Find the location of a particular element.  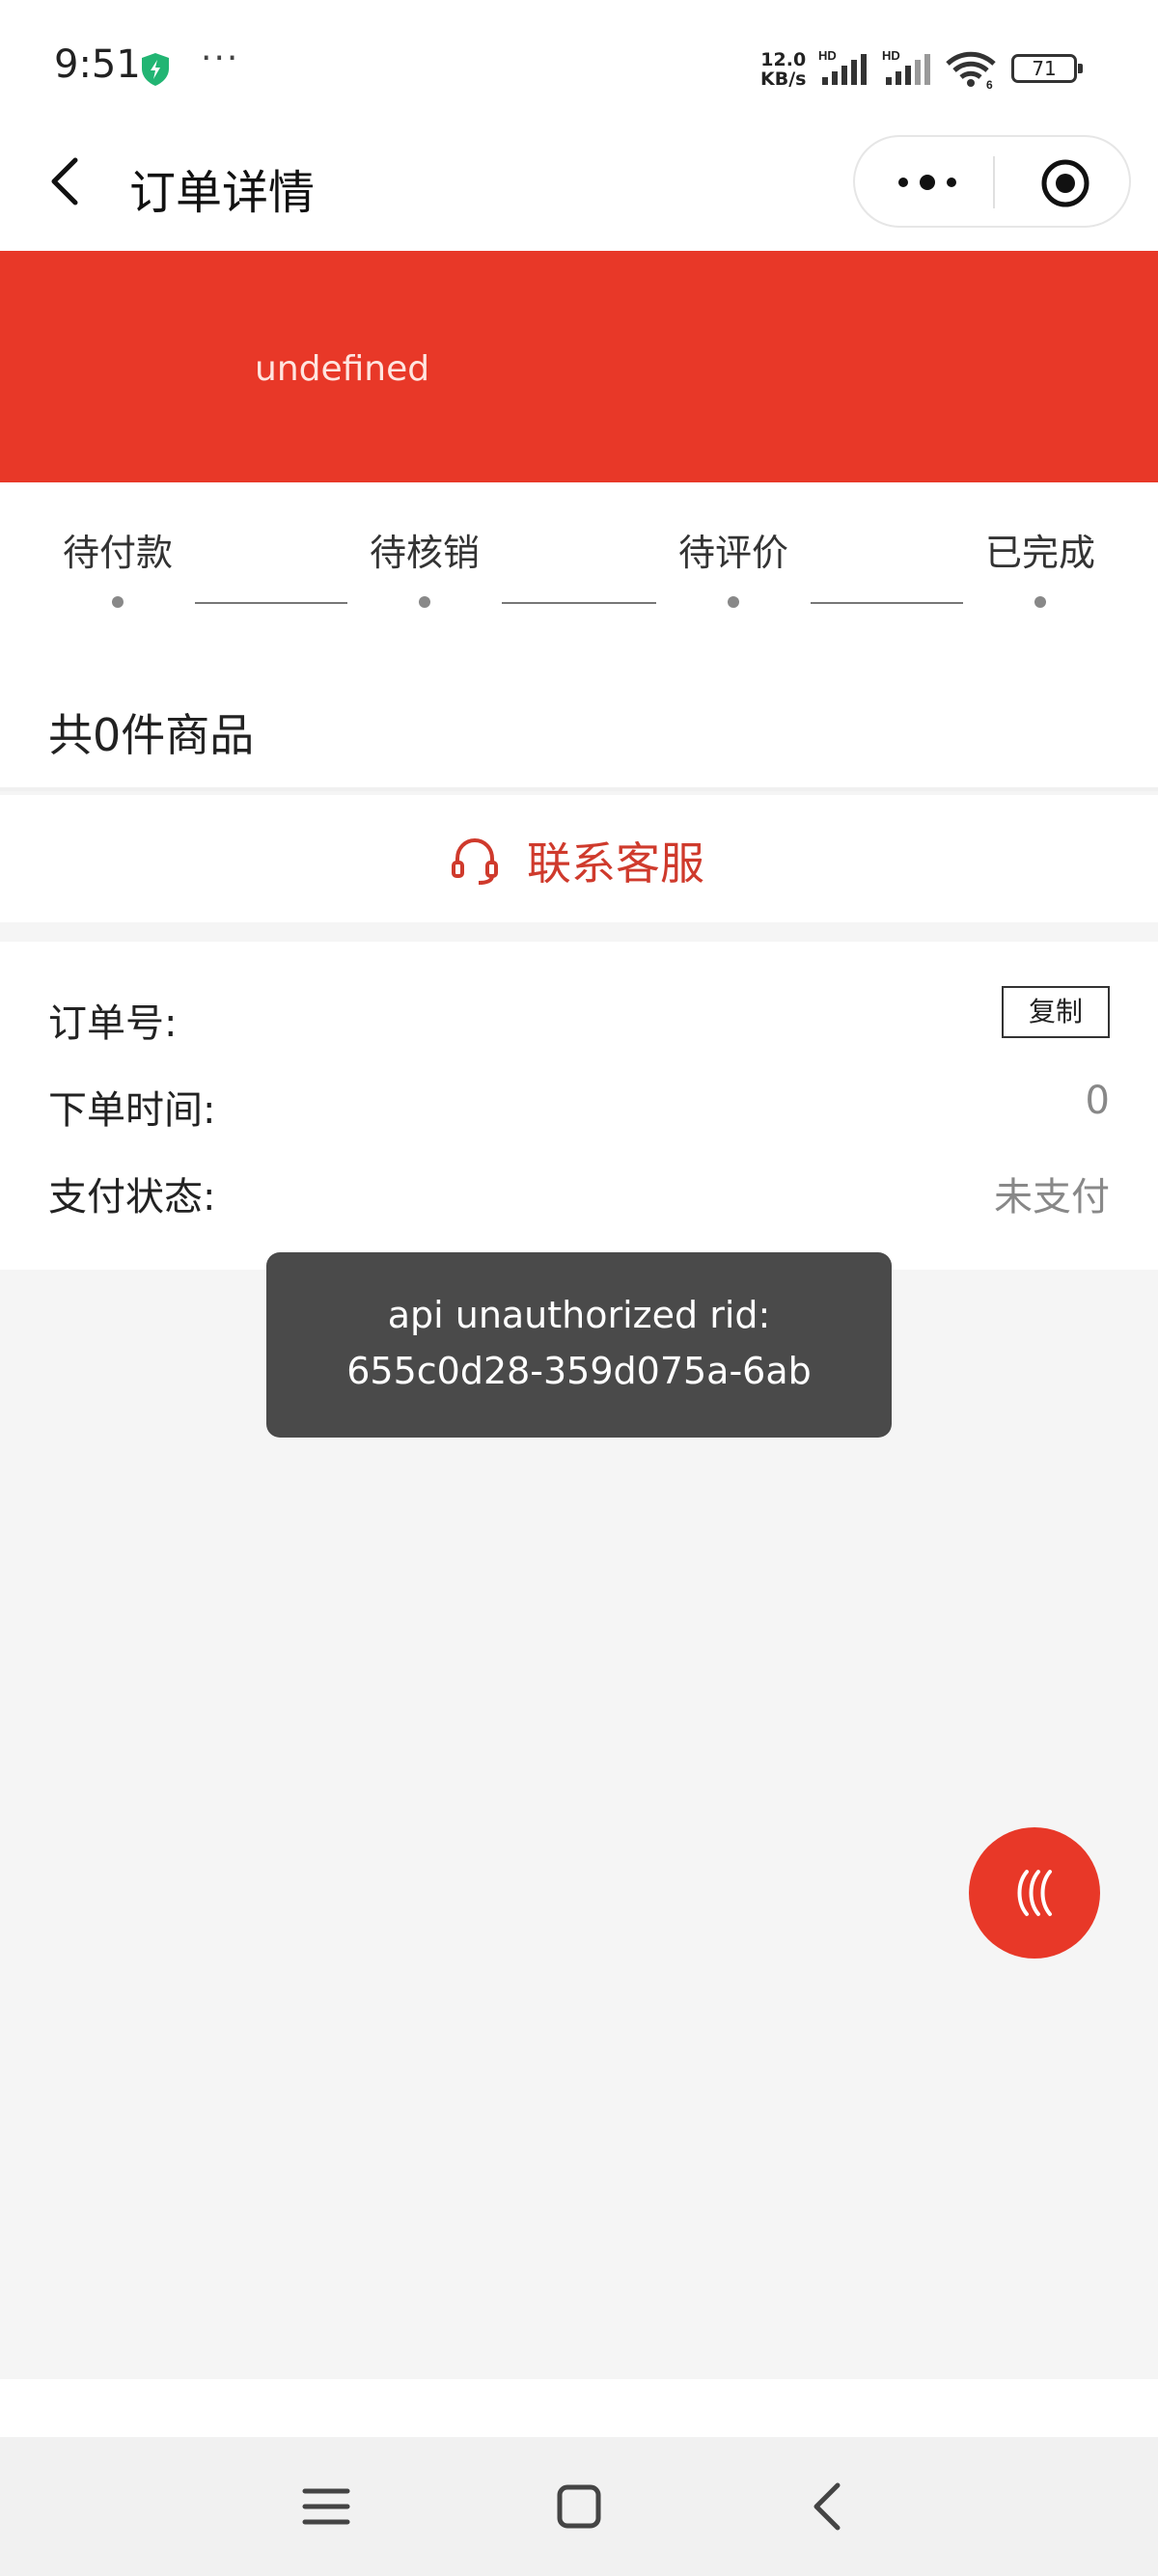

step-label-completed: 已完成 is located at coordinates (1039, 553).